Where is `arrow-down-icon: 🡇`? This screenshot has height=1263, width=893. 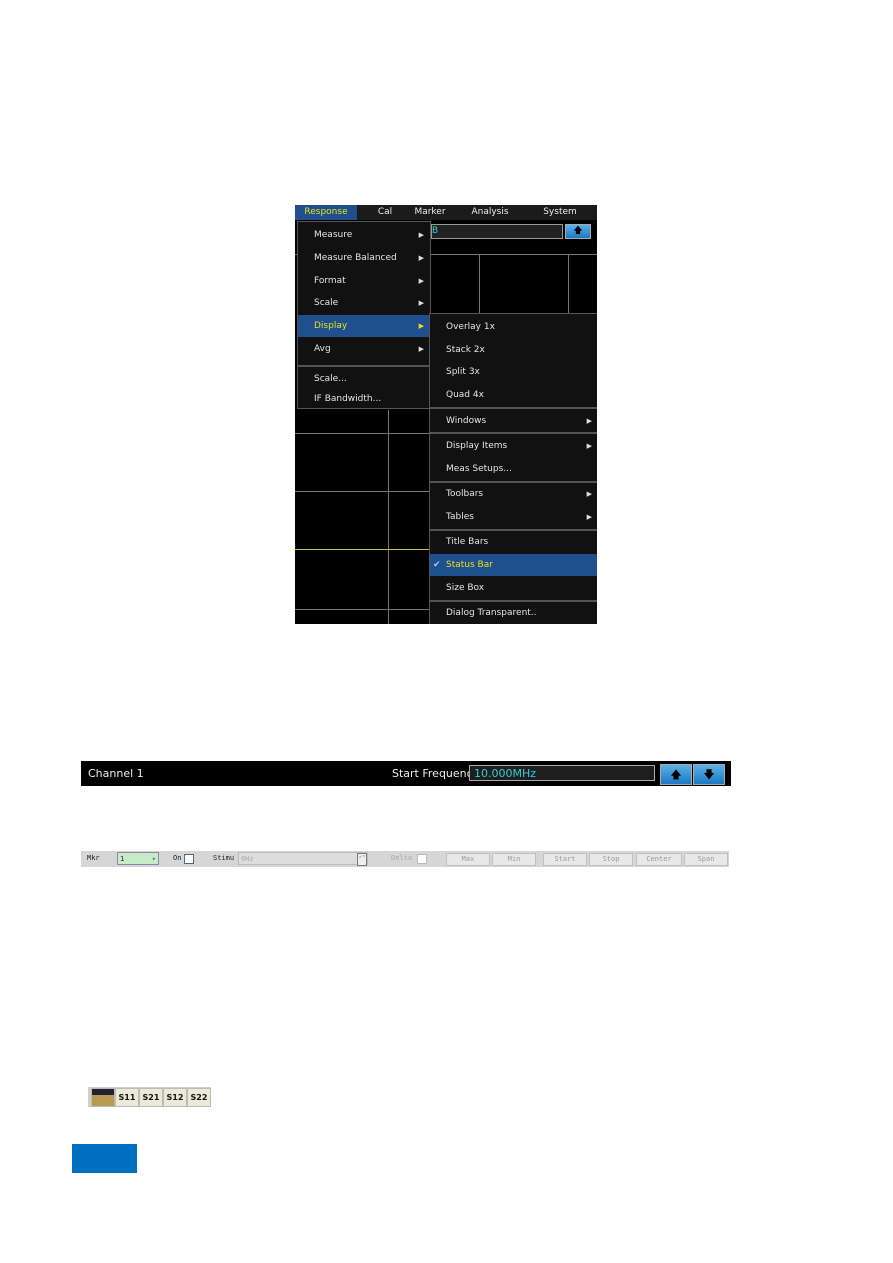
arrow-down-icon: 🡇 is located at coordinates (709, 774).